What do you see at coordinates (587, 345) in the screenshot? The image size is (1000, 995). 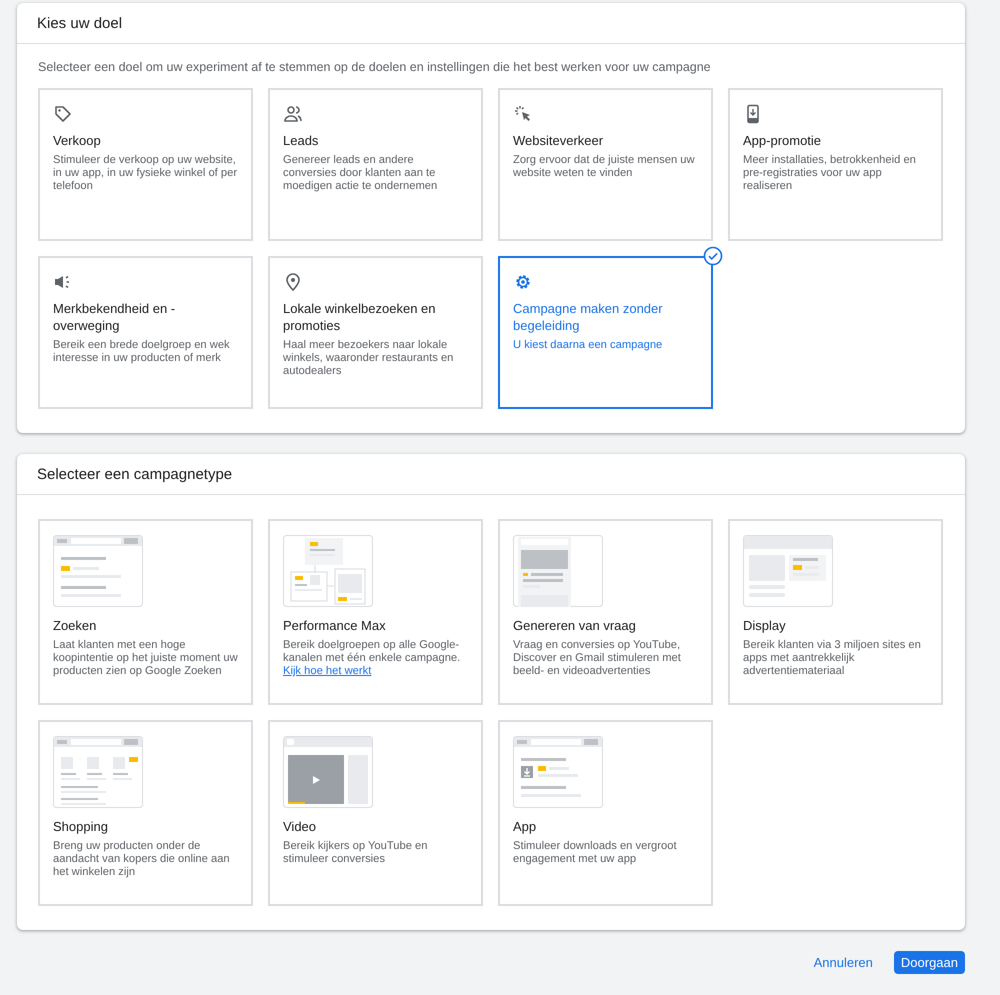 I see `option-description: U kiest daarna een campagne` at bounding box center [587, 345].